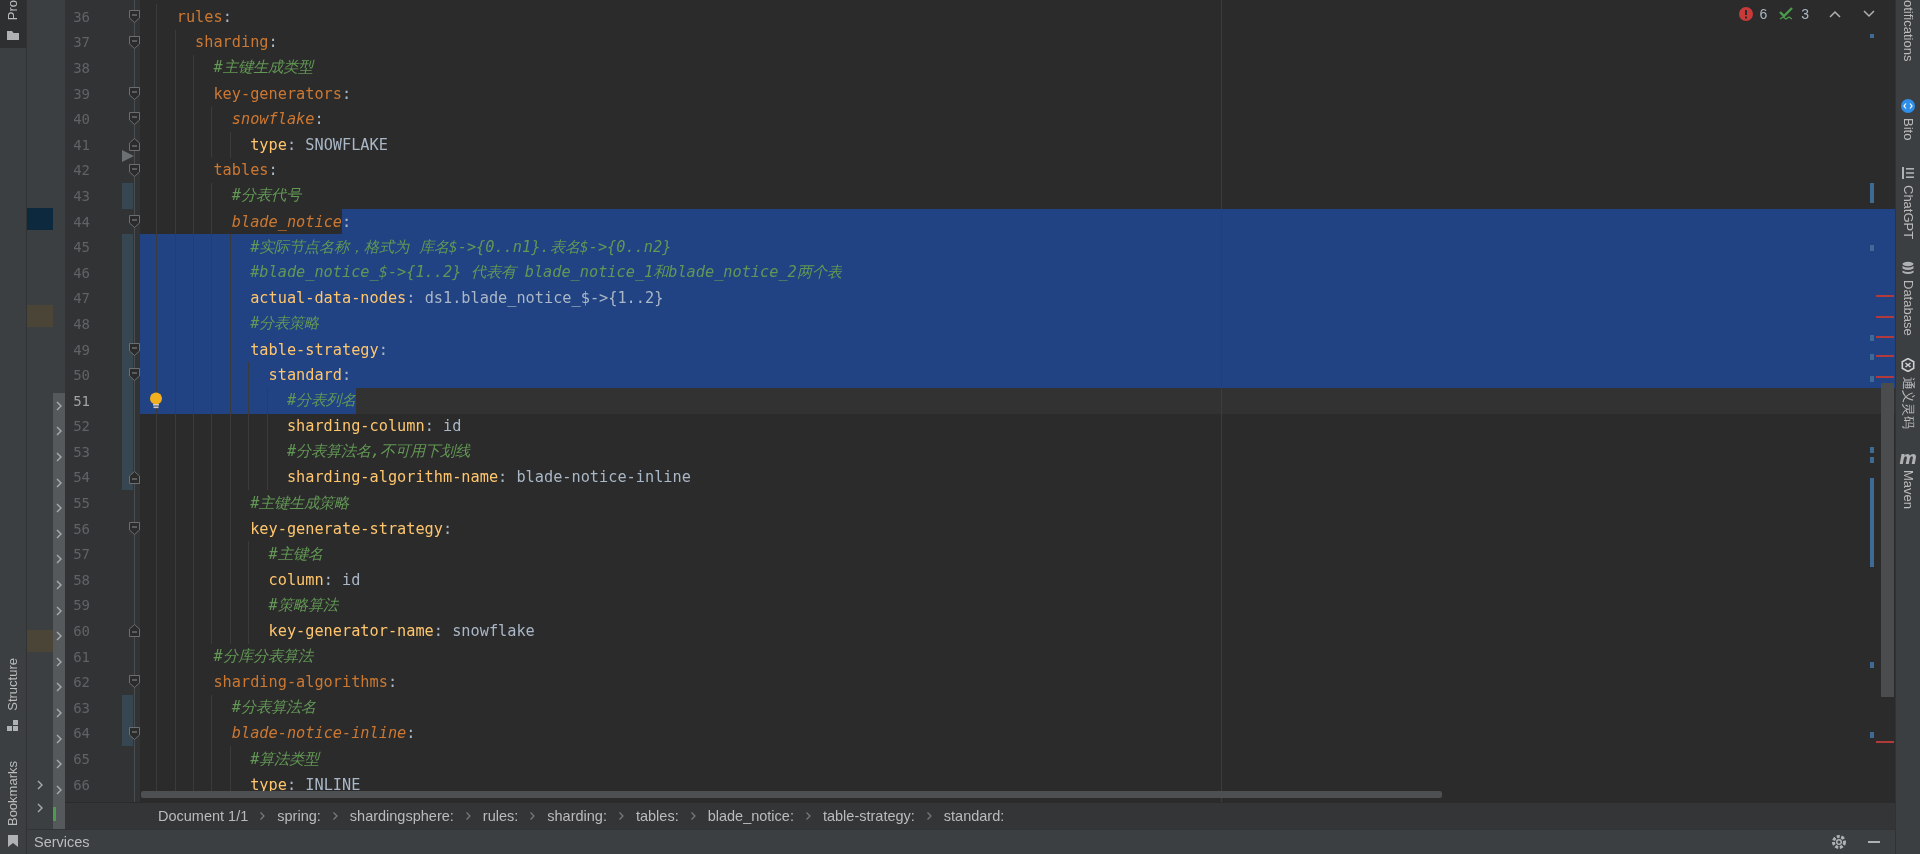  Describe the element at coordinates (1908, 480) in the screenshot. I see `tool-window-tab: m Maven` at that location.